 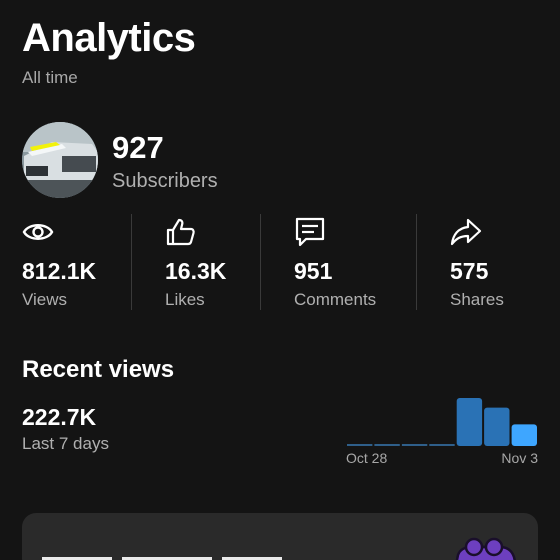 I want to click on stat-likes: 16.3K Likes, so click(x=210, y=262).